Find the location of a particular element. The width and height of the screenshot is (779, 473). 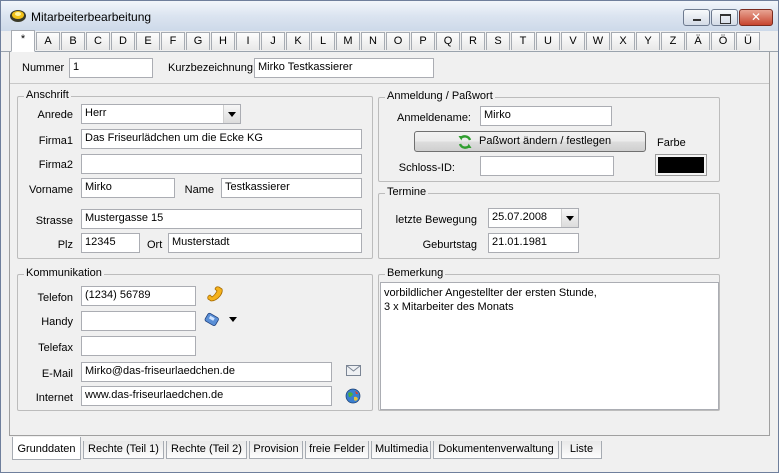

passwort-aendern-button: Paßwort ändern / festlegen is located at coordinates (530, 141).